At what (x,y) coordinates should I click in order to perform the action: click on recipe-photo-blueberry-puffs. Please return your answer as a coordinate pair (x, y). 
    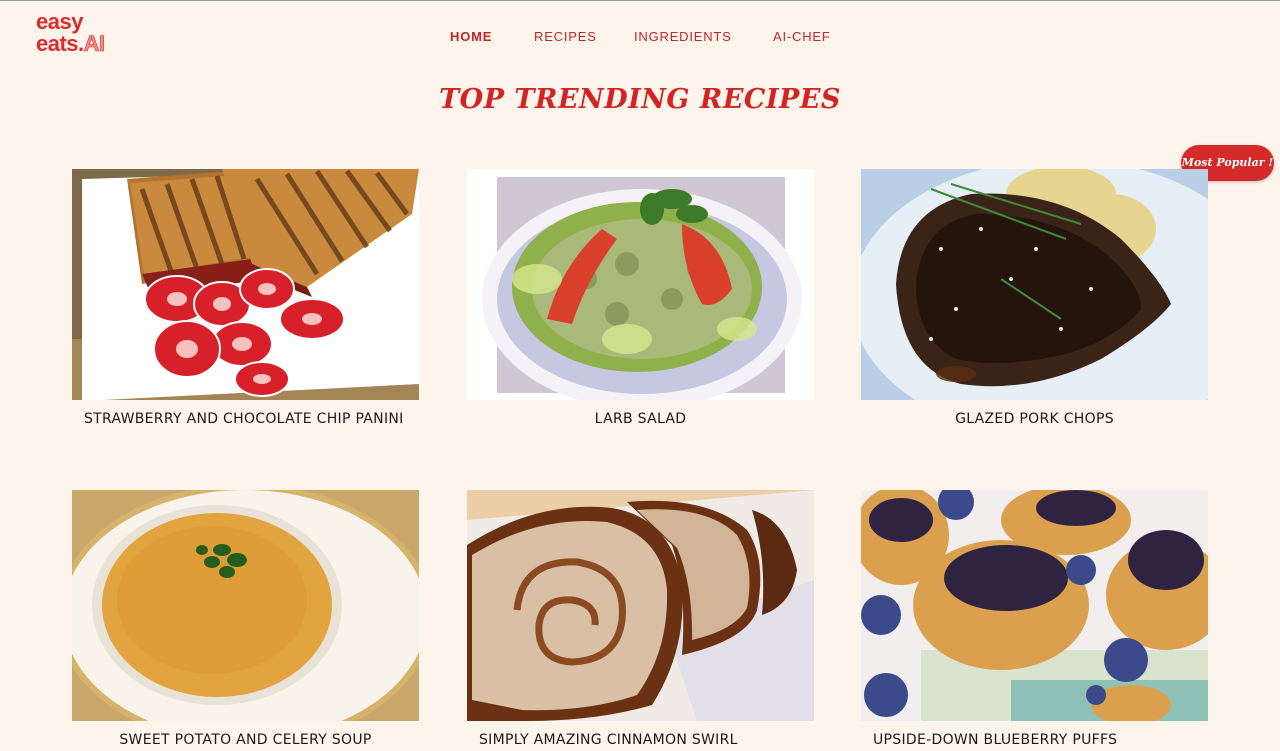
    Looking at the image, I should click on (1034, 605).